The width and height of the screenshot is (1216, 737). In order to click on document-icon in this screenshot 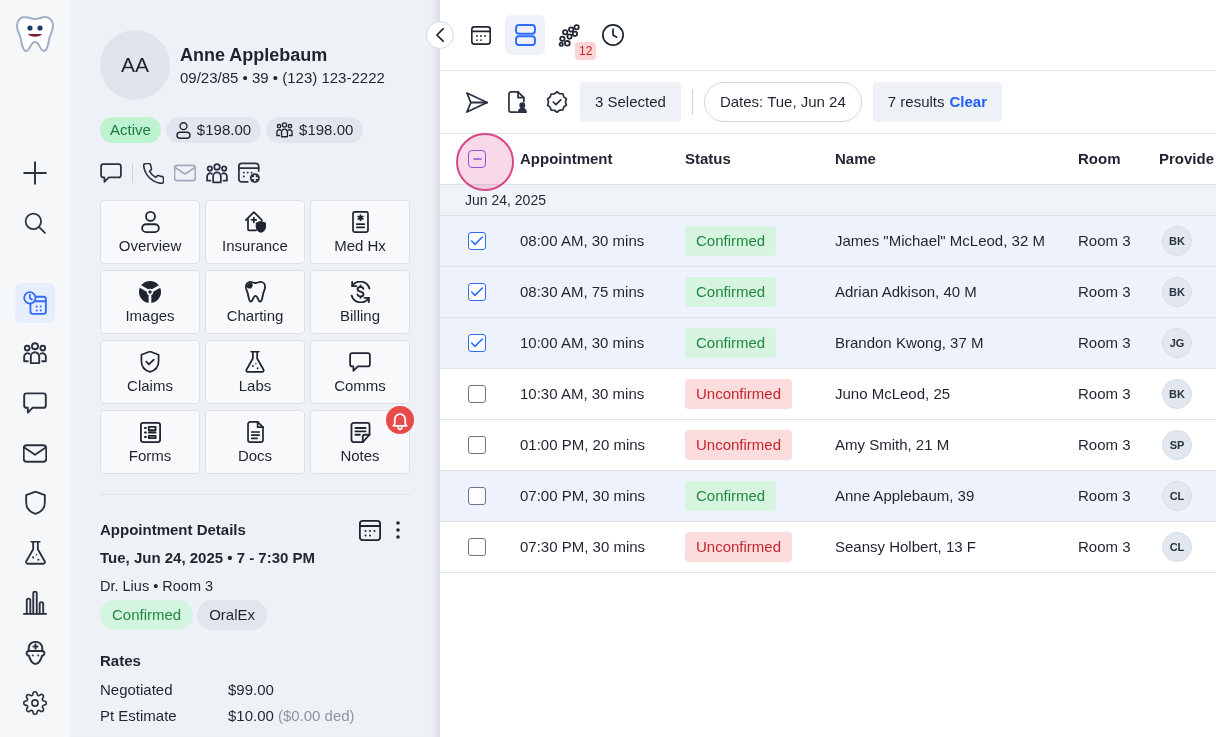, I will do `click(360, 222)`.